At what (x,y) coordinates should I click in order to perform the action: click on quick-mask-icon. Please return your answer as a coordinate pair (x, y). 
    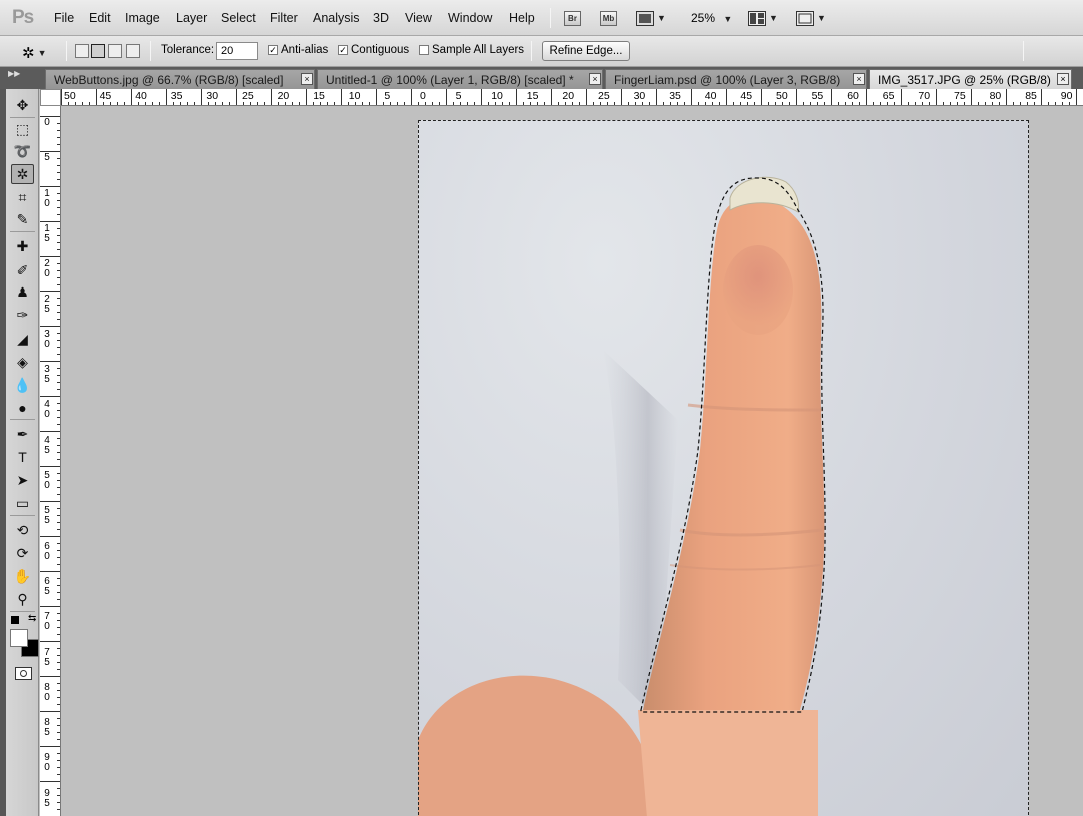
    Looking at the image, I should click on (23, 673).